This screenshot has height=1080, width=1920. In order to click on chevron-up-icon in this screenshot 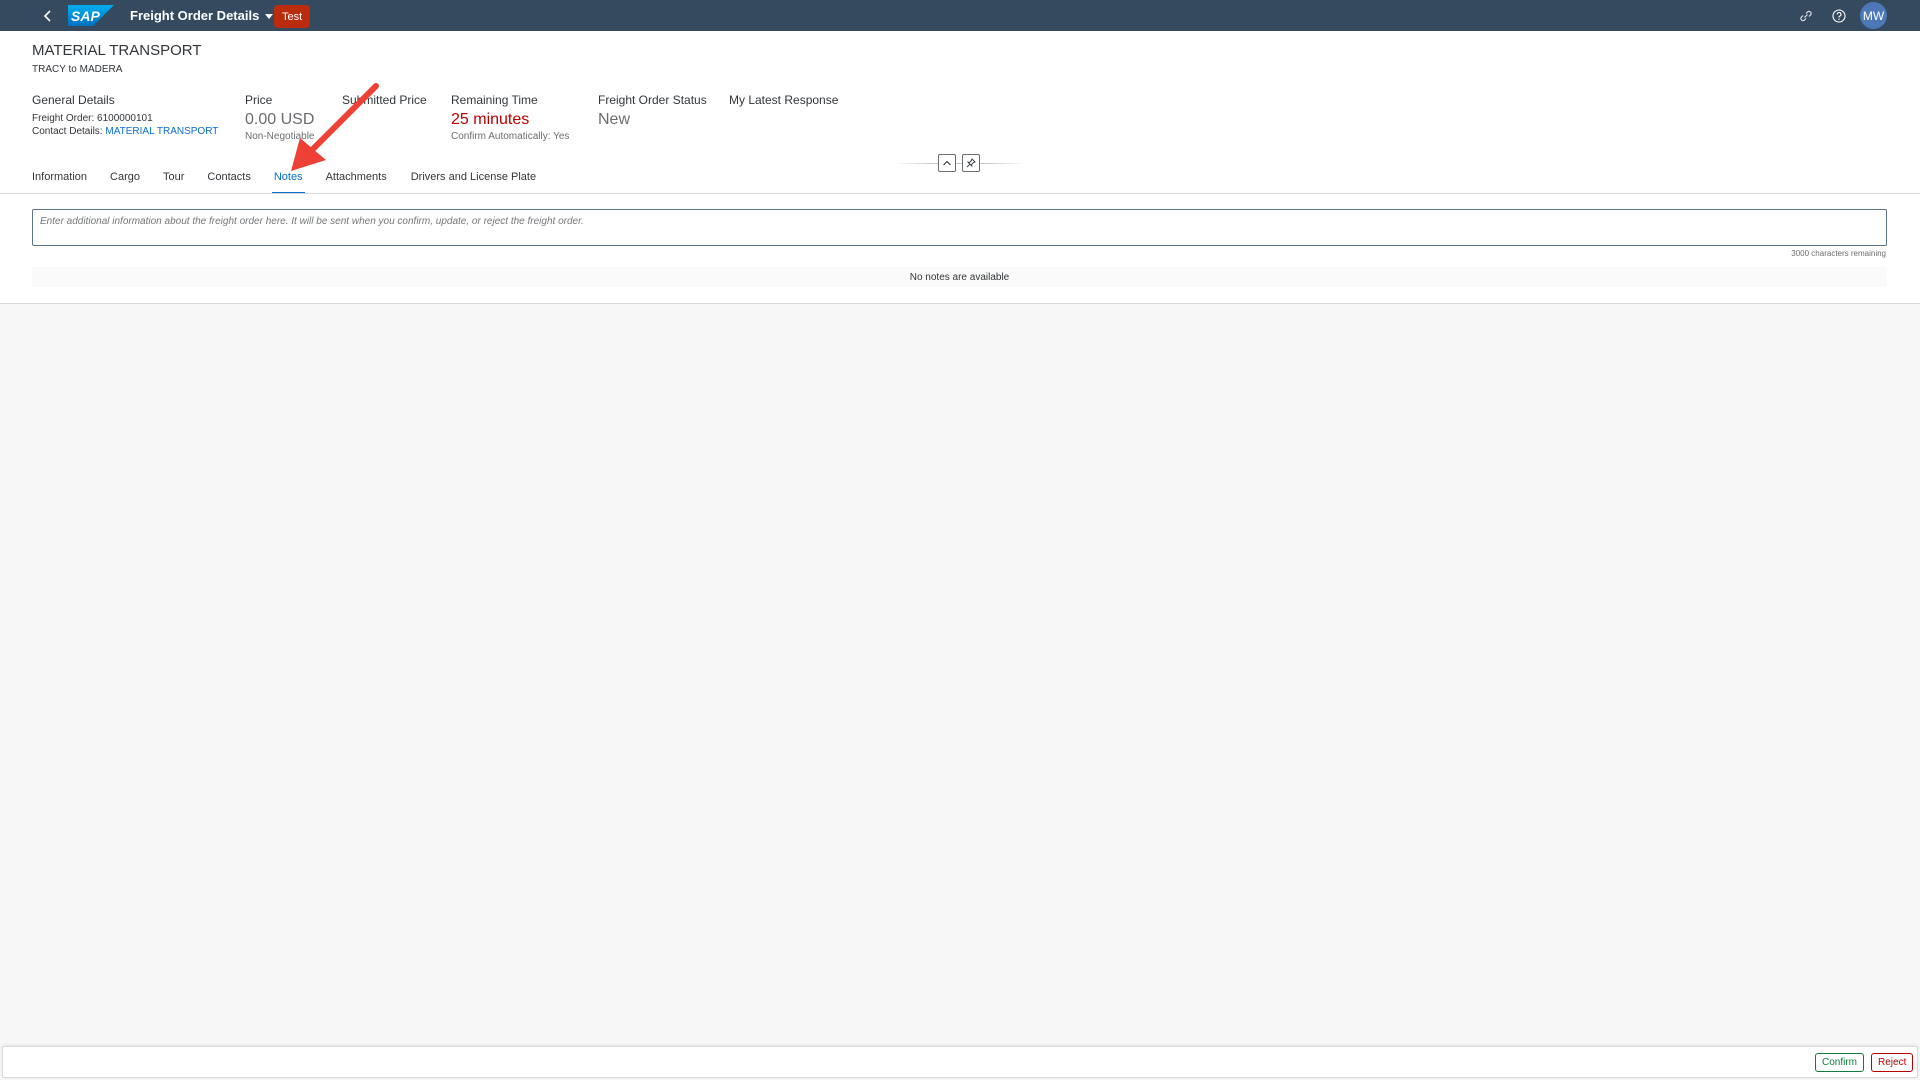, I will do `click(947, 163)`.